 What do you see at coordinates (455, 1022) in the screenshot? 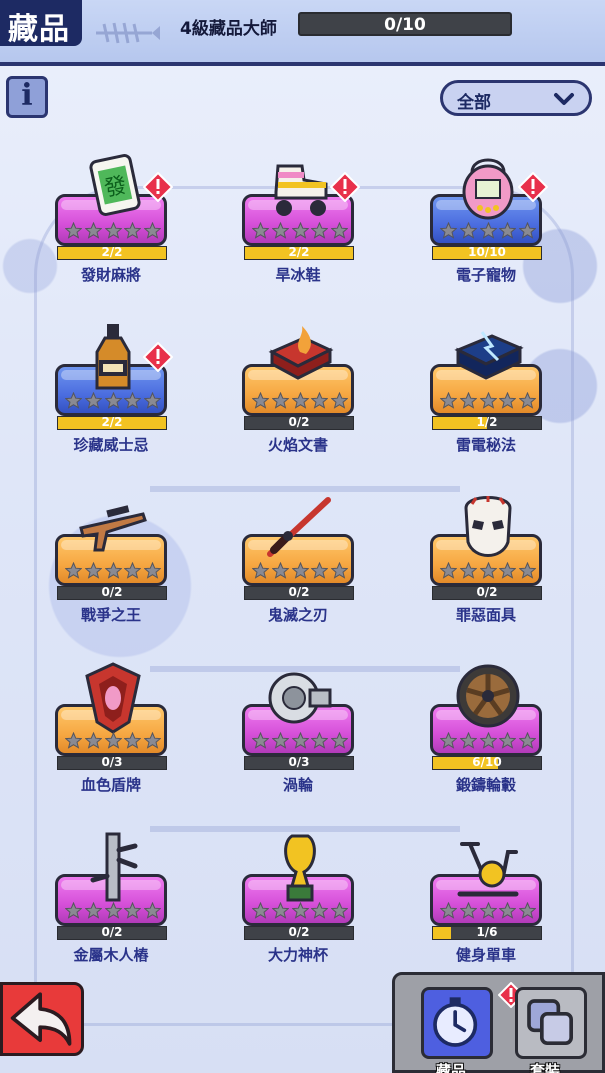
I see `stopwatch-icon` at bounding box center [455, 1022].